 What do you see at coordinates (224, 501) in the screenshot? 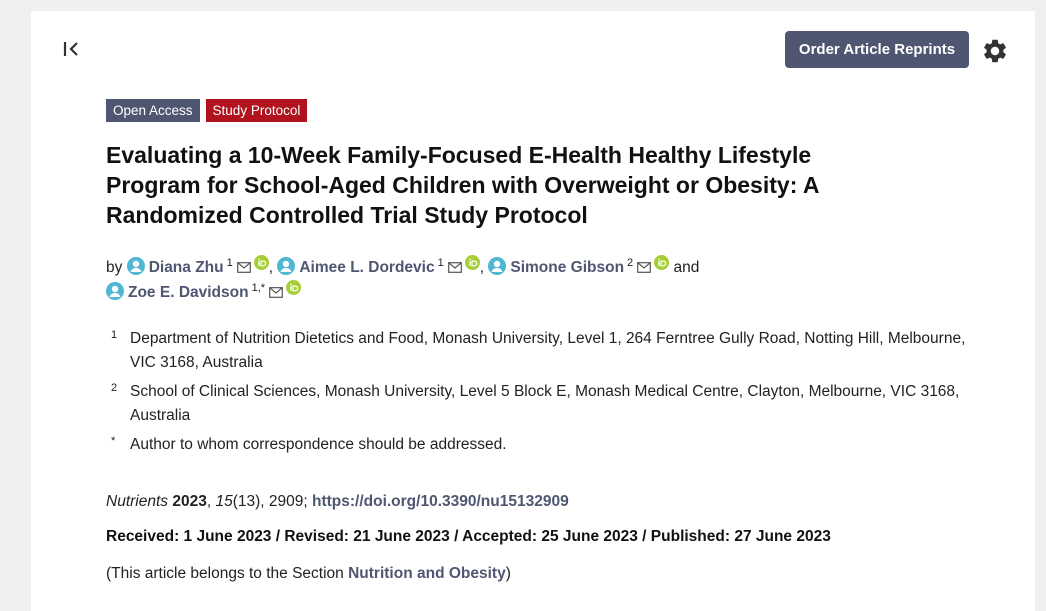
I see `citation-volume: 15` at bounding box center [224, 501].